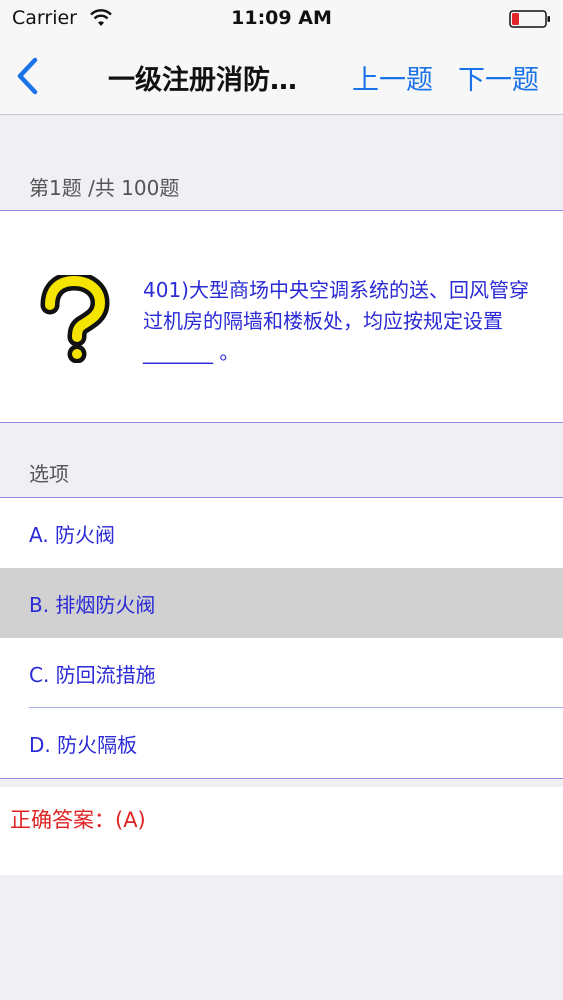  Describe the element at coordinates (92, 675) in the screenshot. I see `option-text: C. 防回流措施` at that location.